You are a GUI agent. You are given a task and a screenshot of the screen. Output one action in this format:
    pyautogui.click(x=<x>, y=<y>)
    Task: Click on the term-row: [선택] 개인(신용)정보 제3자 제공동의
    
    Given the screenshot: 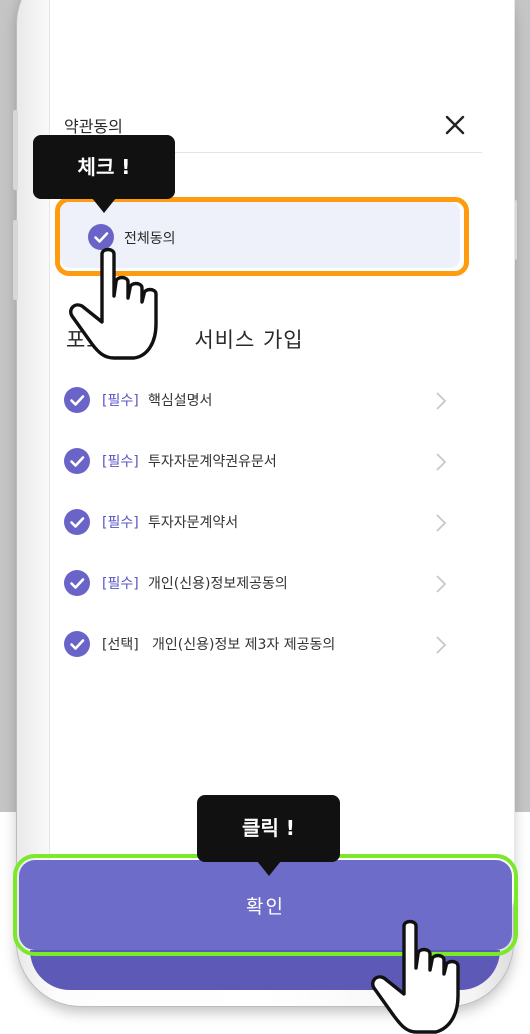 What is the action you would take?
    pyautogui.click(x=260, y=644)
    